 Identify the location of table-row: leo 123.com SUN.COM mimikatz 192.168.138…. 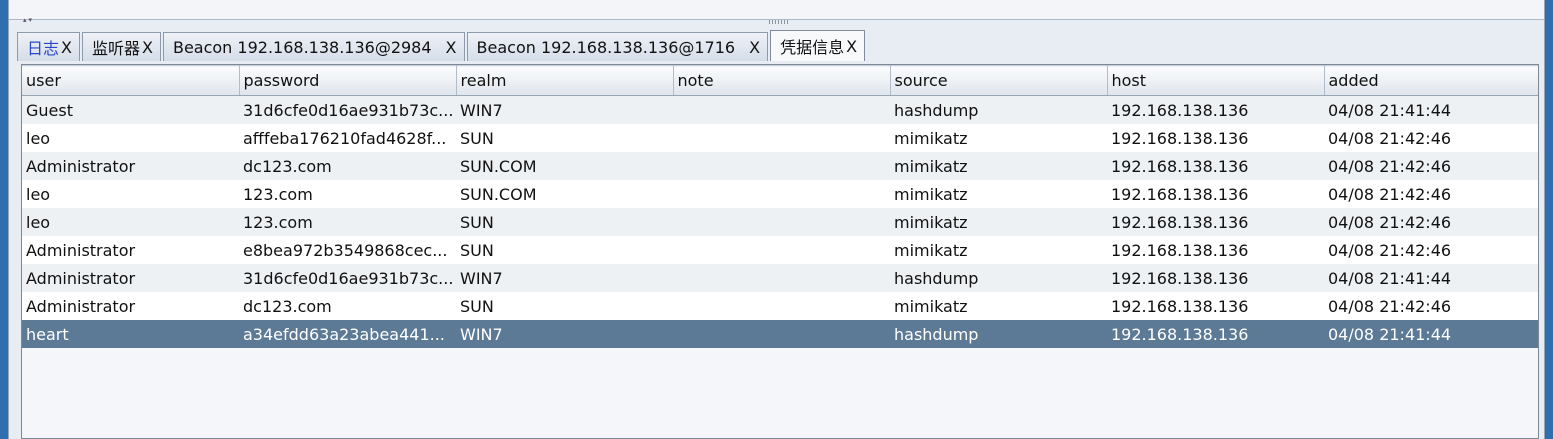
(780, 194).